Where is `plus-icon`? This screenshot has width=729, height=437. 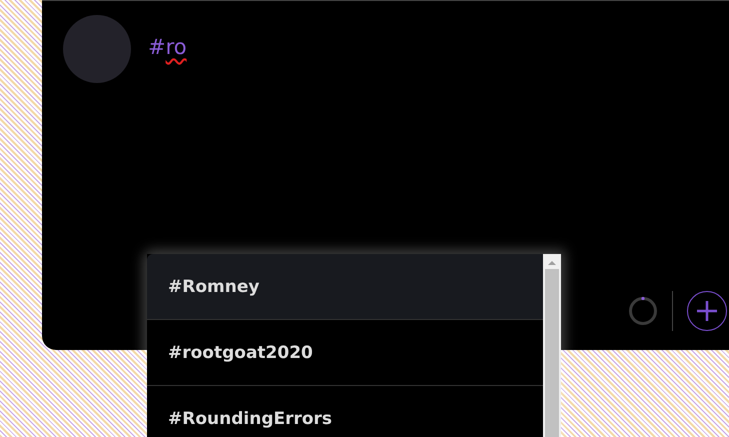 plus-icon is located at coordinates (707, 311).